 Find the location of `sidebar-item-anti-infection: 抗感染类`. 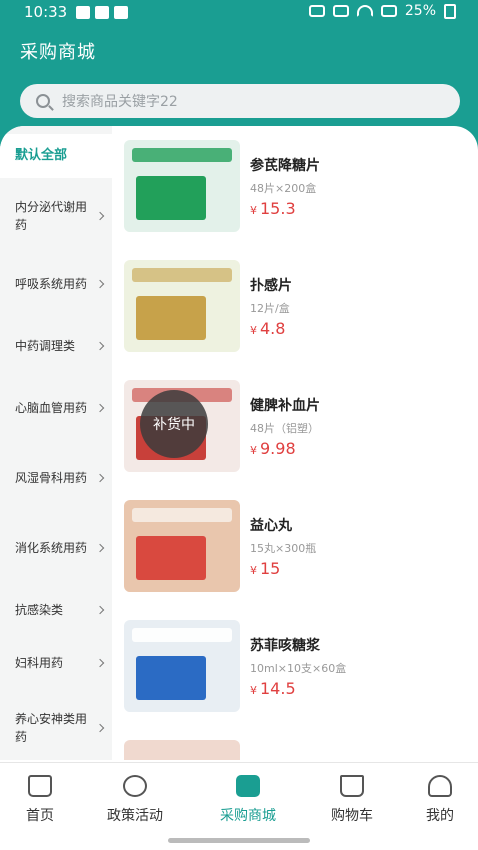

sidebar-item-anti-infection: 抗感染类 is located at coordinates (56, 610).